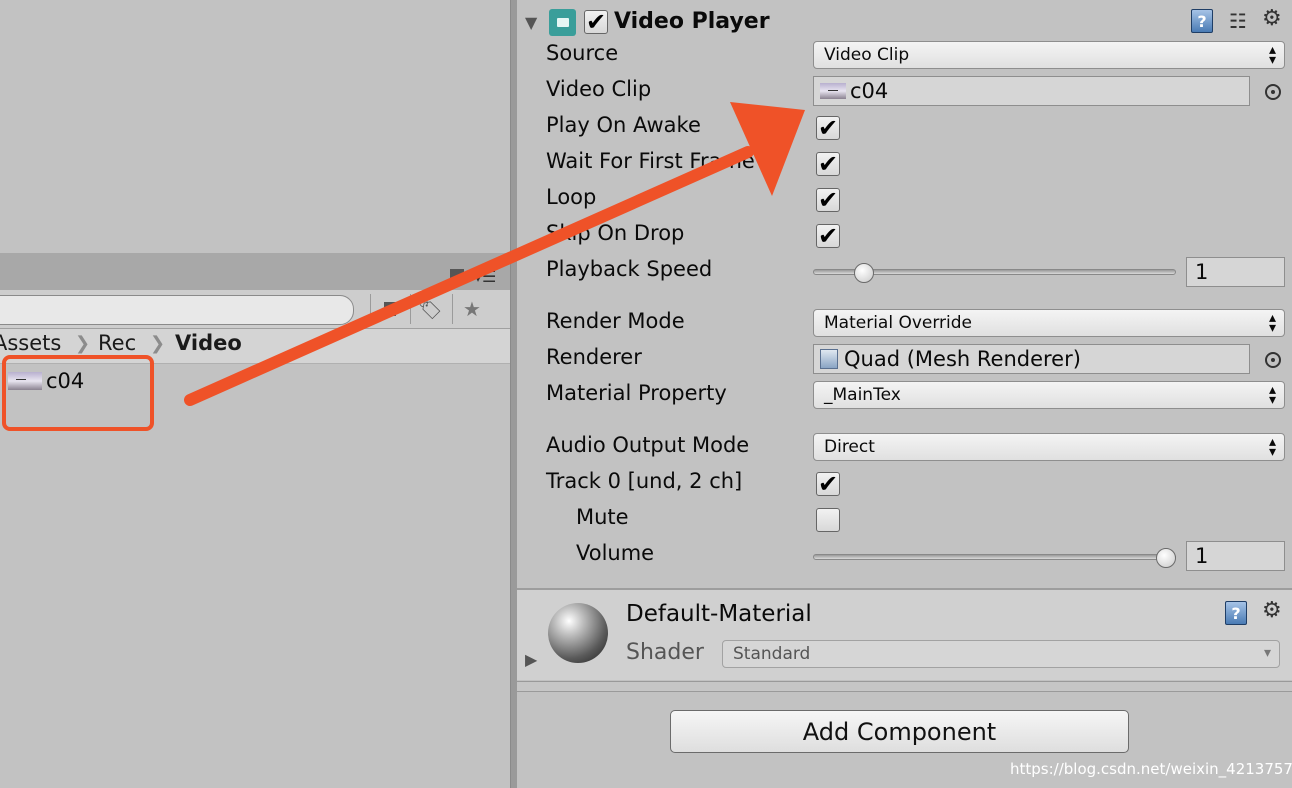  Describe the element at coordinates (828, 484) in the screenshot. I see `track0-checkbox: ✔` at that location.